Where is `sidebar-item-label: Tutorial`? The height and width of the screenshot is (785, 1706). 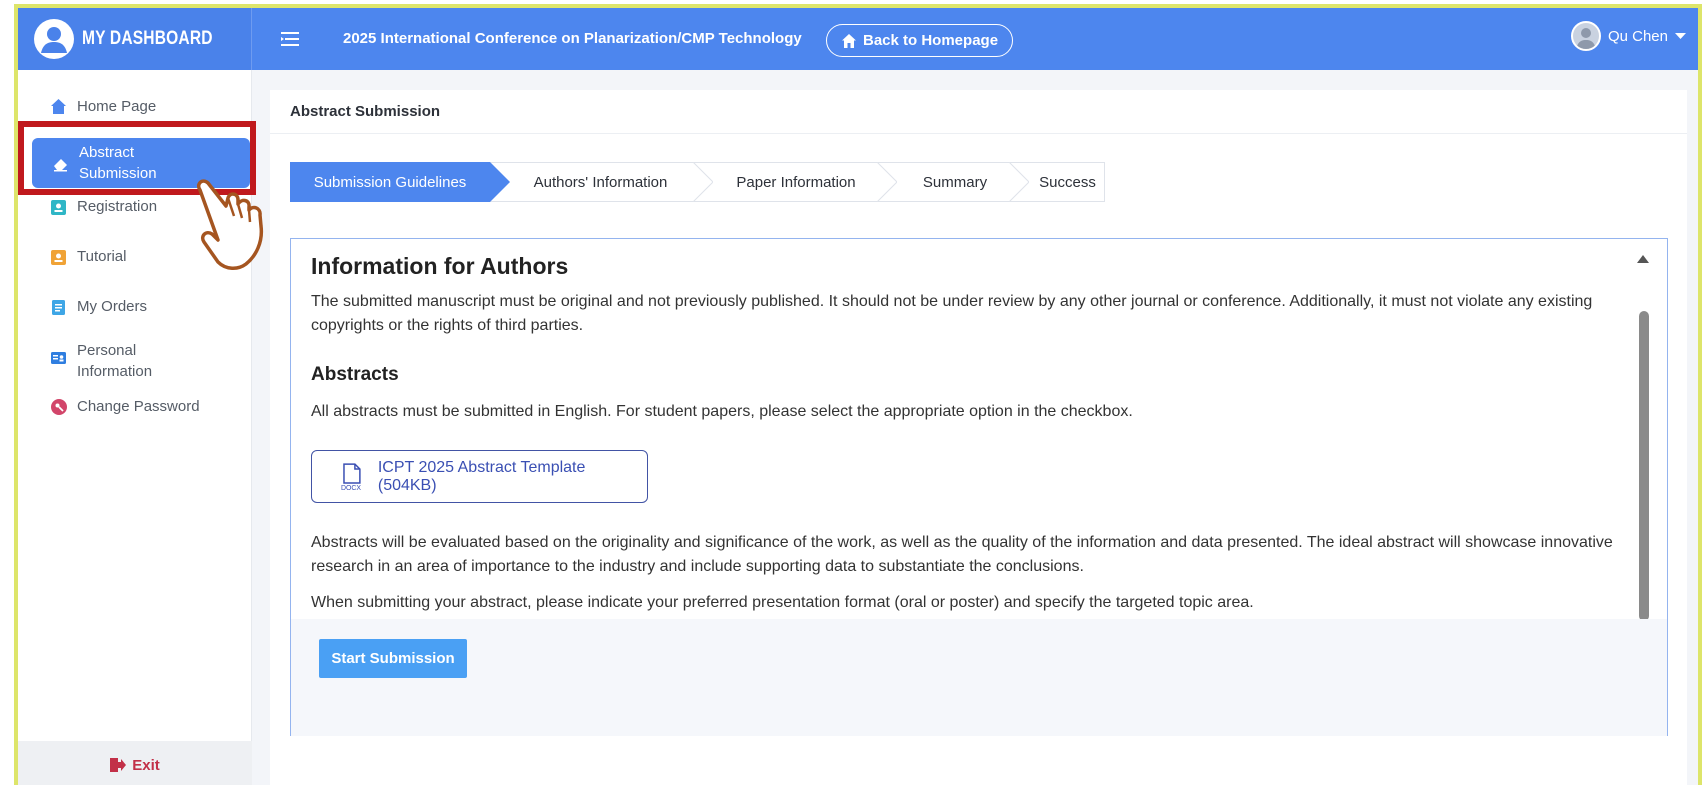
sidebar-item-label: Tutorial is located at coordinates (102, 256).